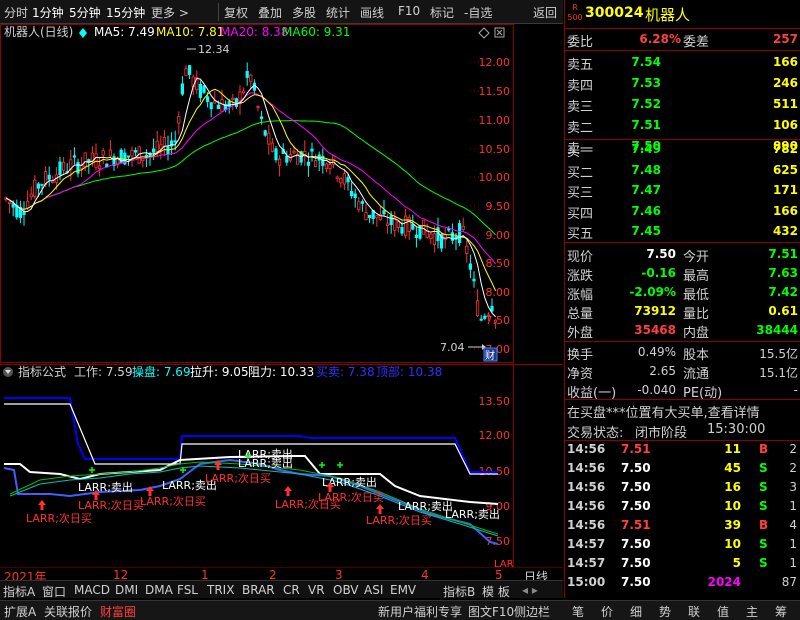 The image size is (800, 620). I want to click on tab-value: 值, so click(723, 611).